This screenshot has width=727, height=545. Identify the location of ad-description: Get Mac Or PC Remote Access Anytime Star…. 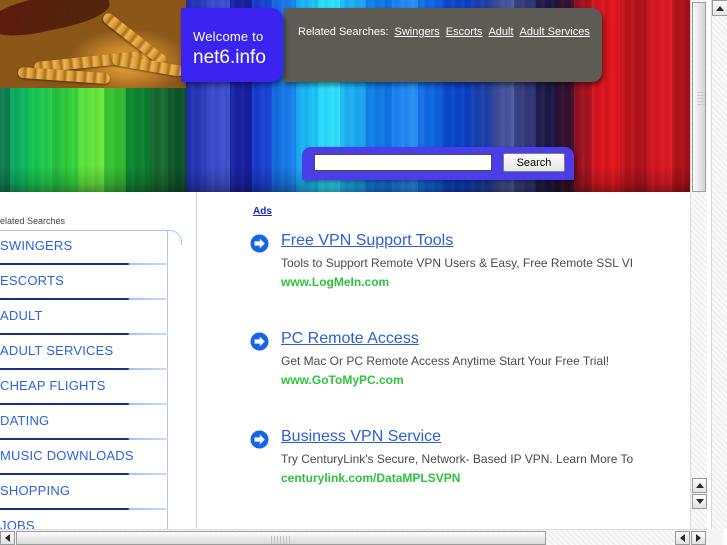
(445, 361).